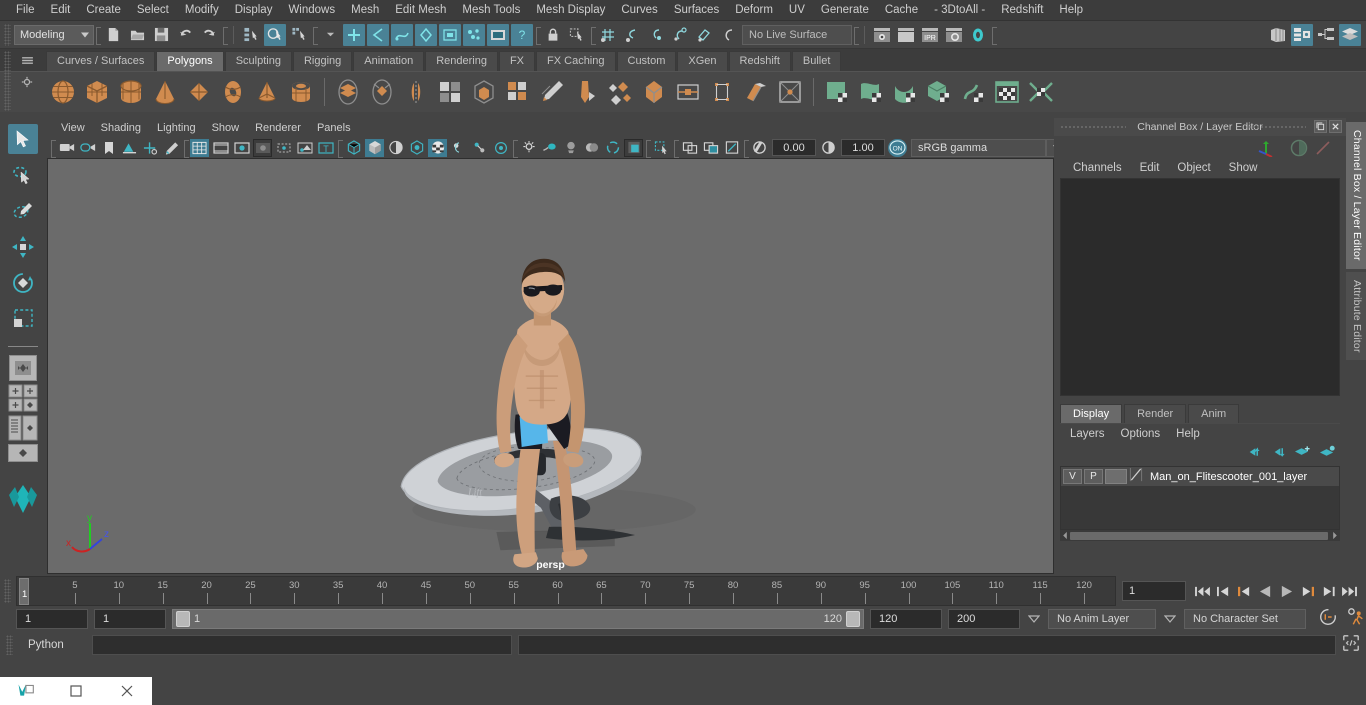 Image resolution: width=1366 pixels, height=705 pixels. I want to click on shelf-tab-xgen: XGen, so click(702, 61).